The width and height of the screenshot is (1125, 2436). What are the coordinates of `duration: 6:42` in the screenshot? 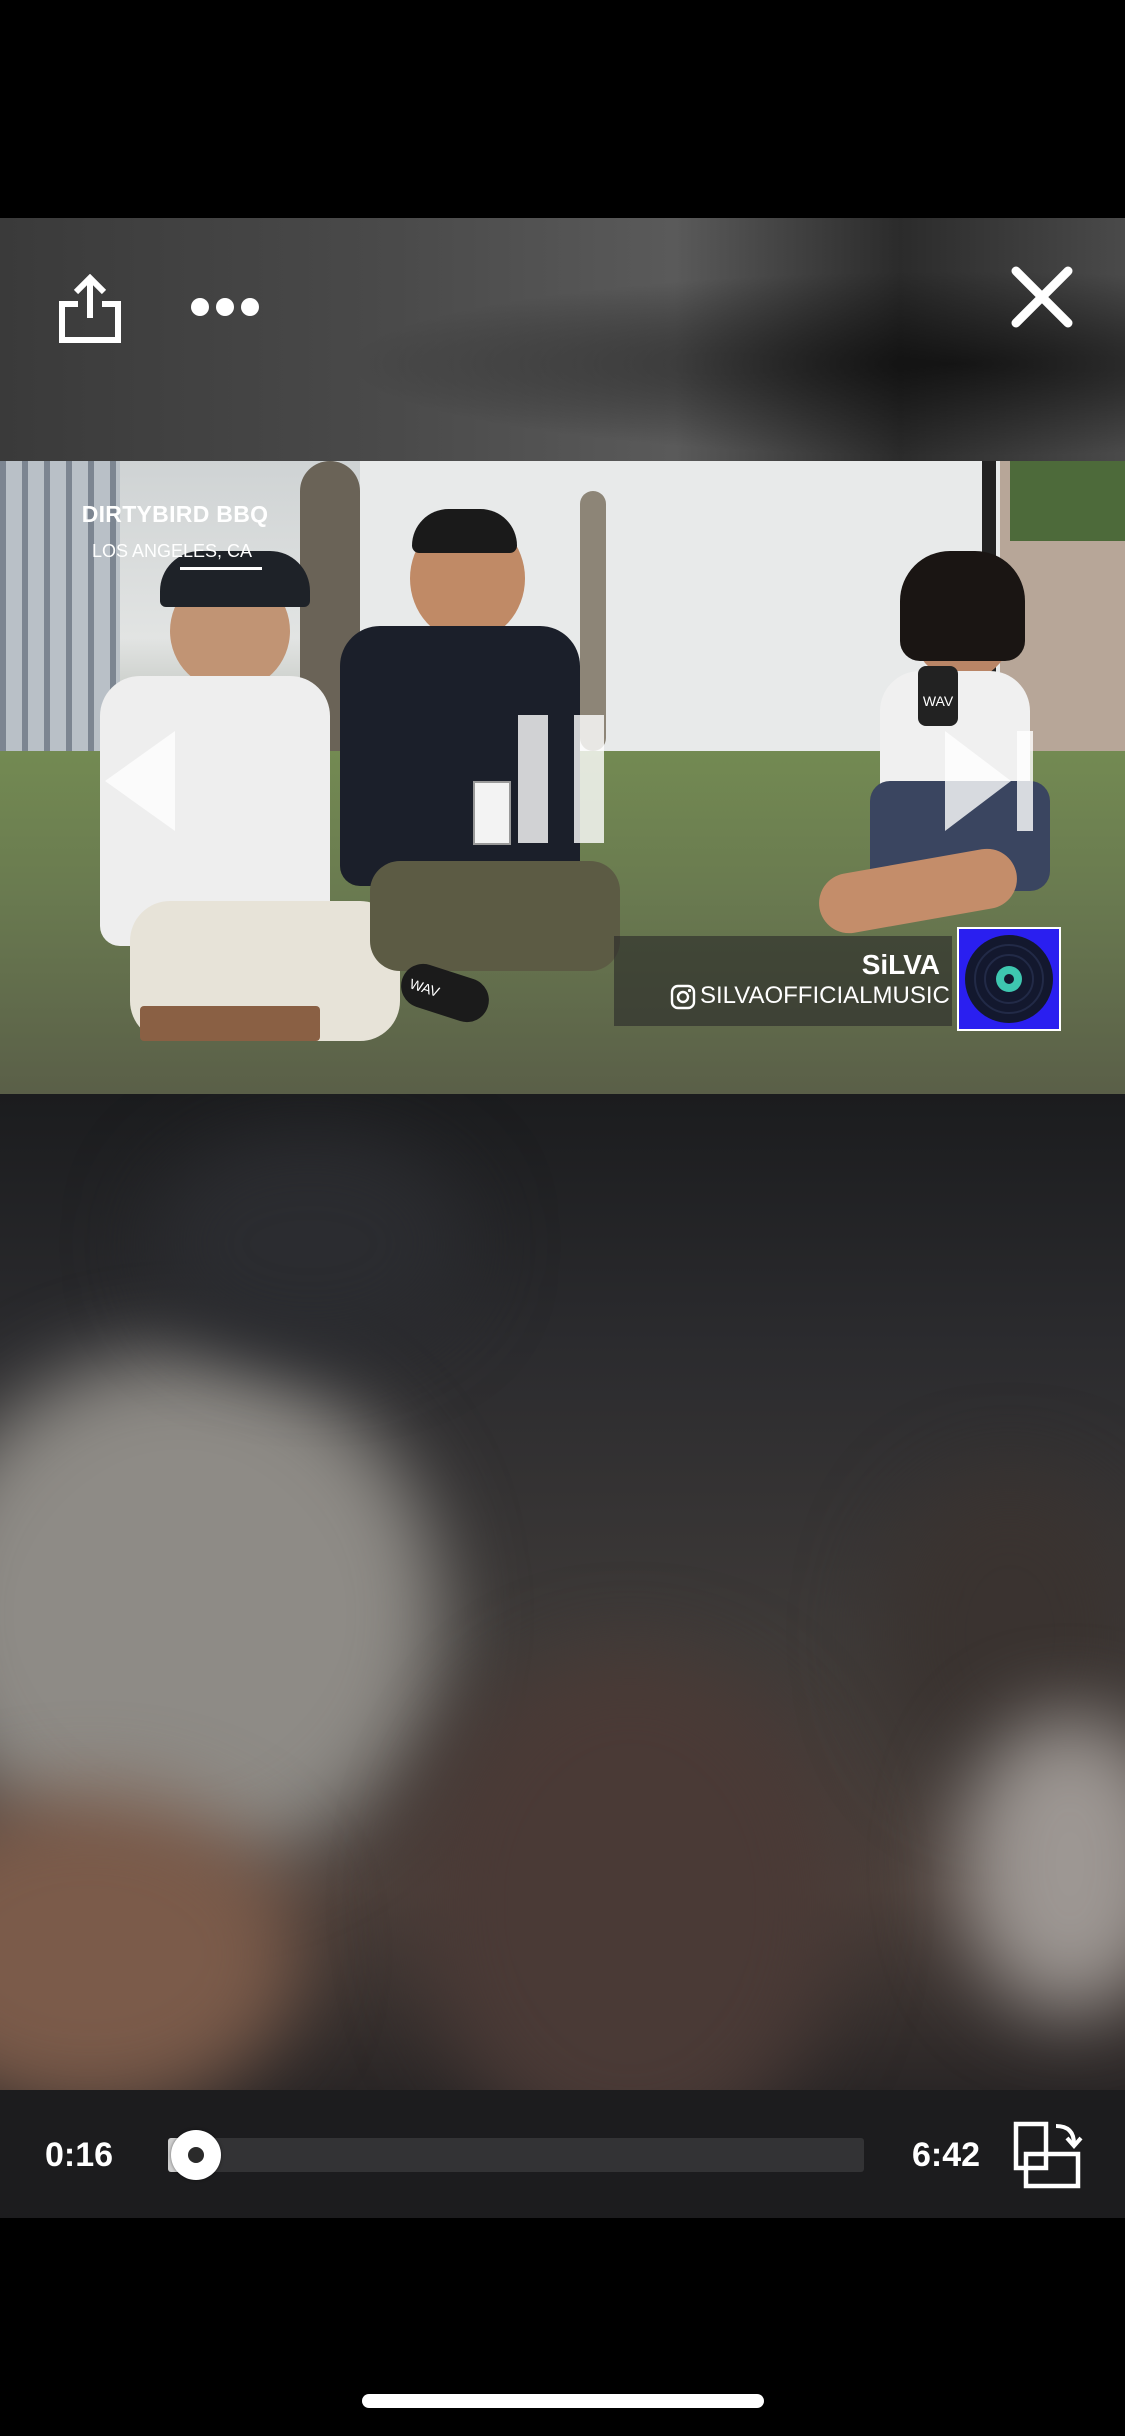 It's located at (946, 2155).